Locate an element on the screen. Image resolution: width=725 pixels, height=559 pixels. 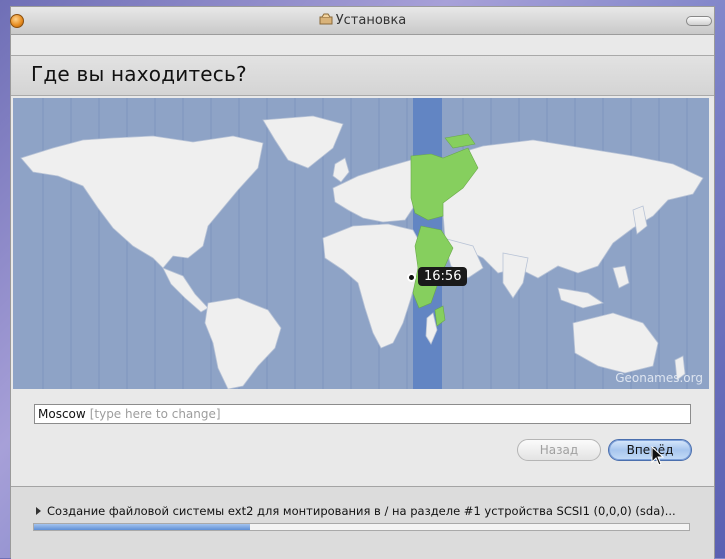
location-value: Moscow is located at coordinates (62, 414).